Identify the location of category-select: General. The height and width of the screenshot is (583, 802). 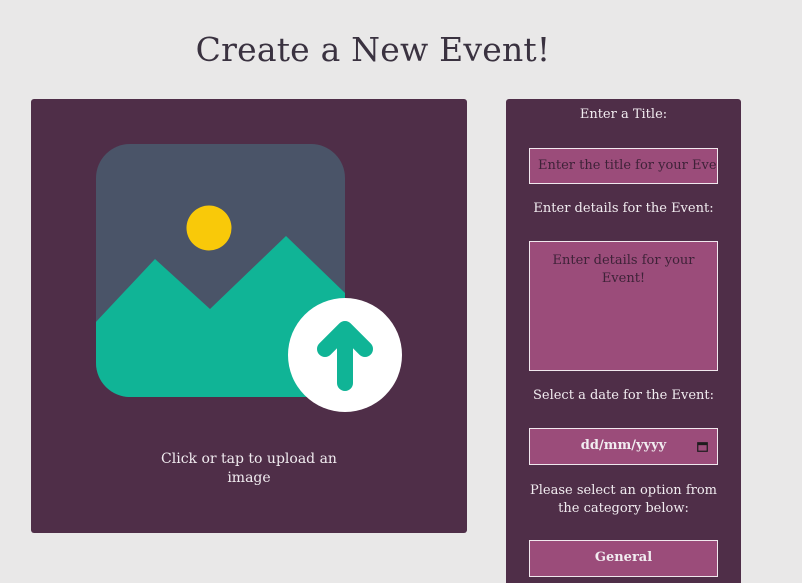
(623, 558).